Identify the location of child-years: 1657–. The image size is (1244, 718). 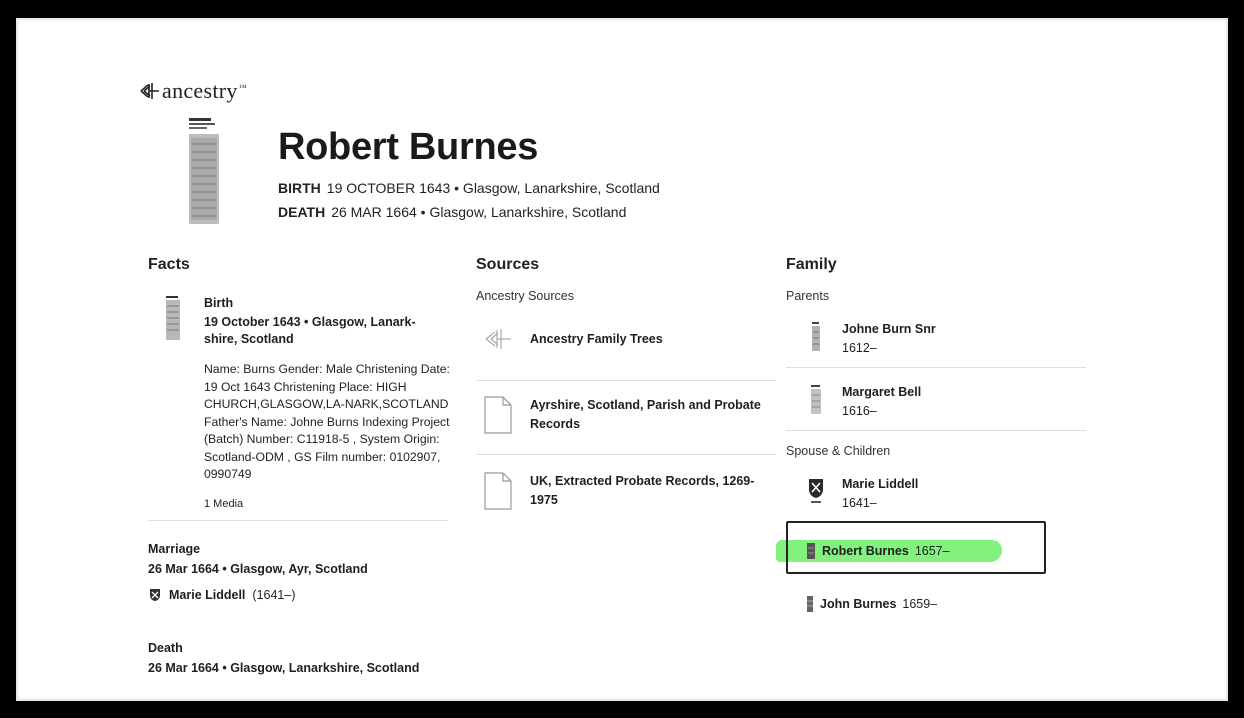
(932, 551).